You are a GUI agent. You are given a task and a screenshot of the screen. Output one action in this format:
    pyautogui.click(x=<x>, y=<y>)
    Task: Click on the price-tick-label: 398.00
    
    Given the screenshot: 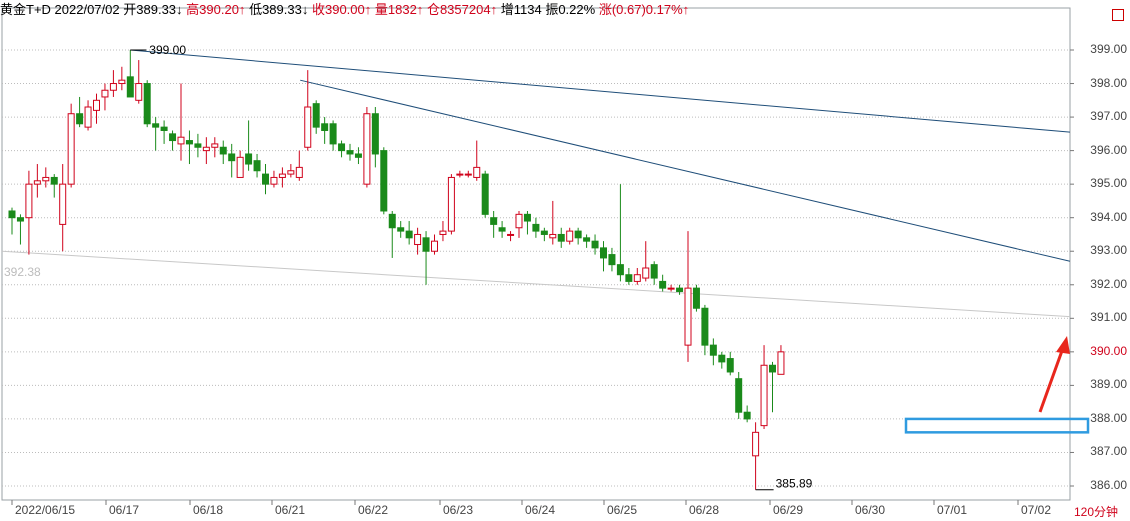 What is the action you would take?
    pyautogui.click(x=1108, y=82)
    